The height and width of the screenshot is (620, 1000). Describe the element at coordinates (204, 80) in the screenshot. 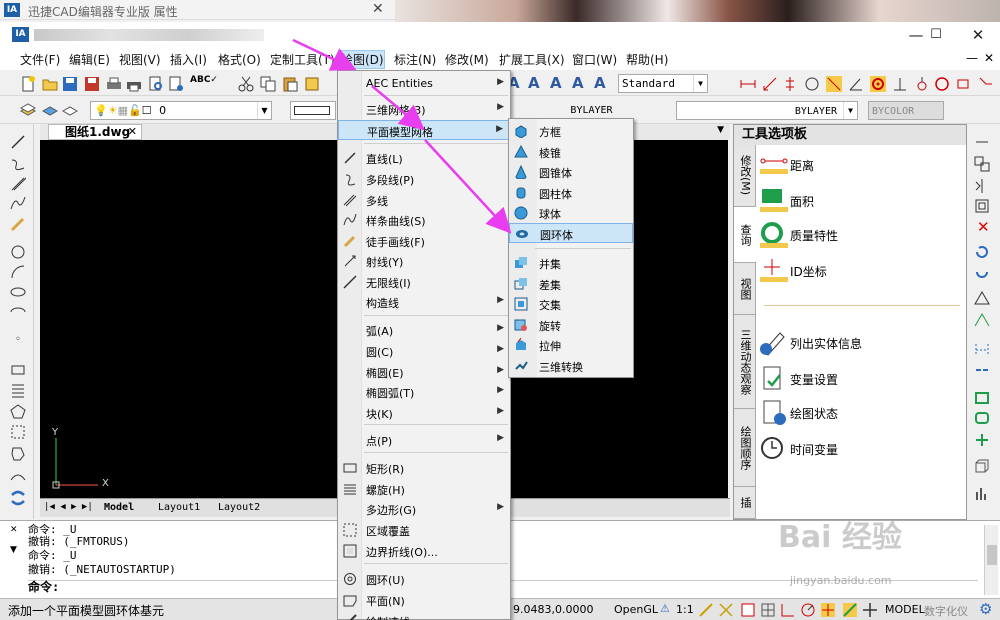

I see `spell-check-icon: ABC✓` at that location.